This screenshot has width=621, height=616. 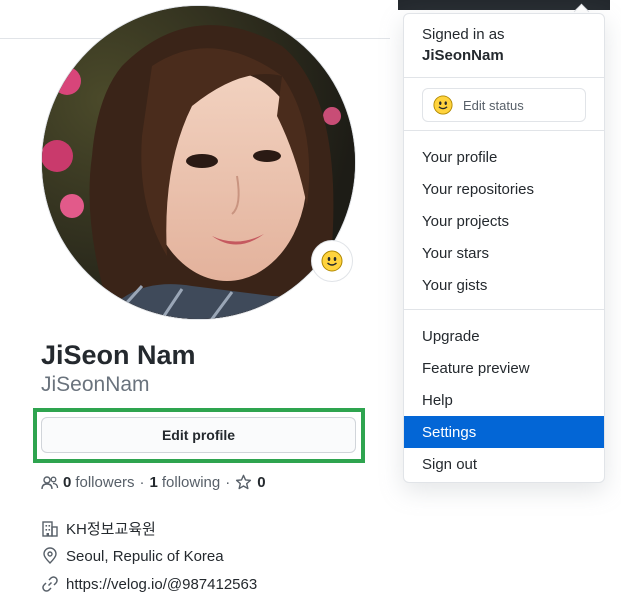 What do you see at coordinates (504, 336) in the screenshot?
I see `menu-item-upgrade: Upgrade` at bounding box center [504, 336].